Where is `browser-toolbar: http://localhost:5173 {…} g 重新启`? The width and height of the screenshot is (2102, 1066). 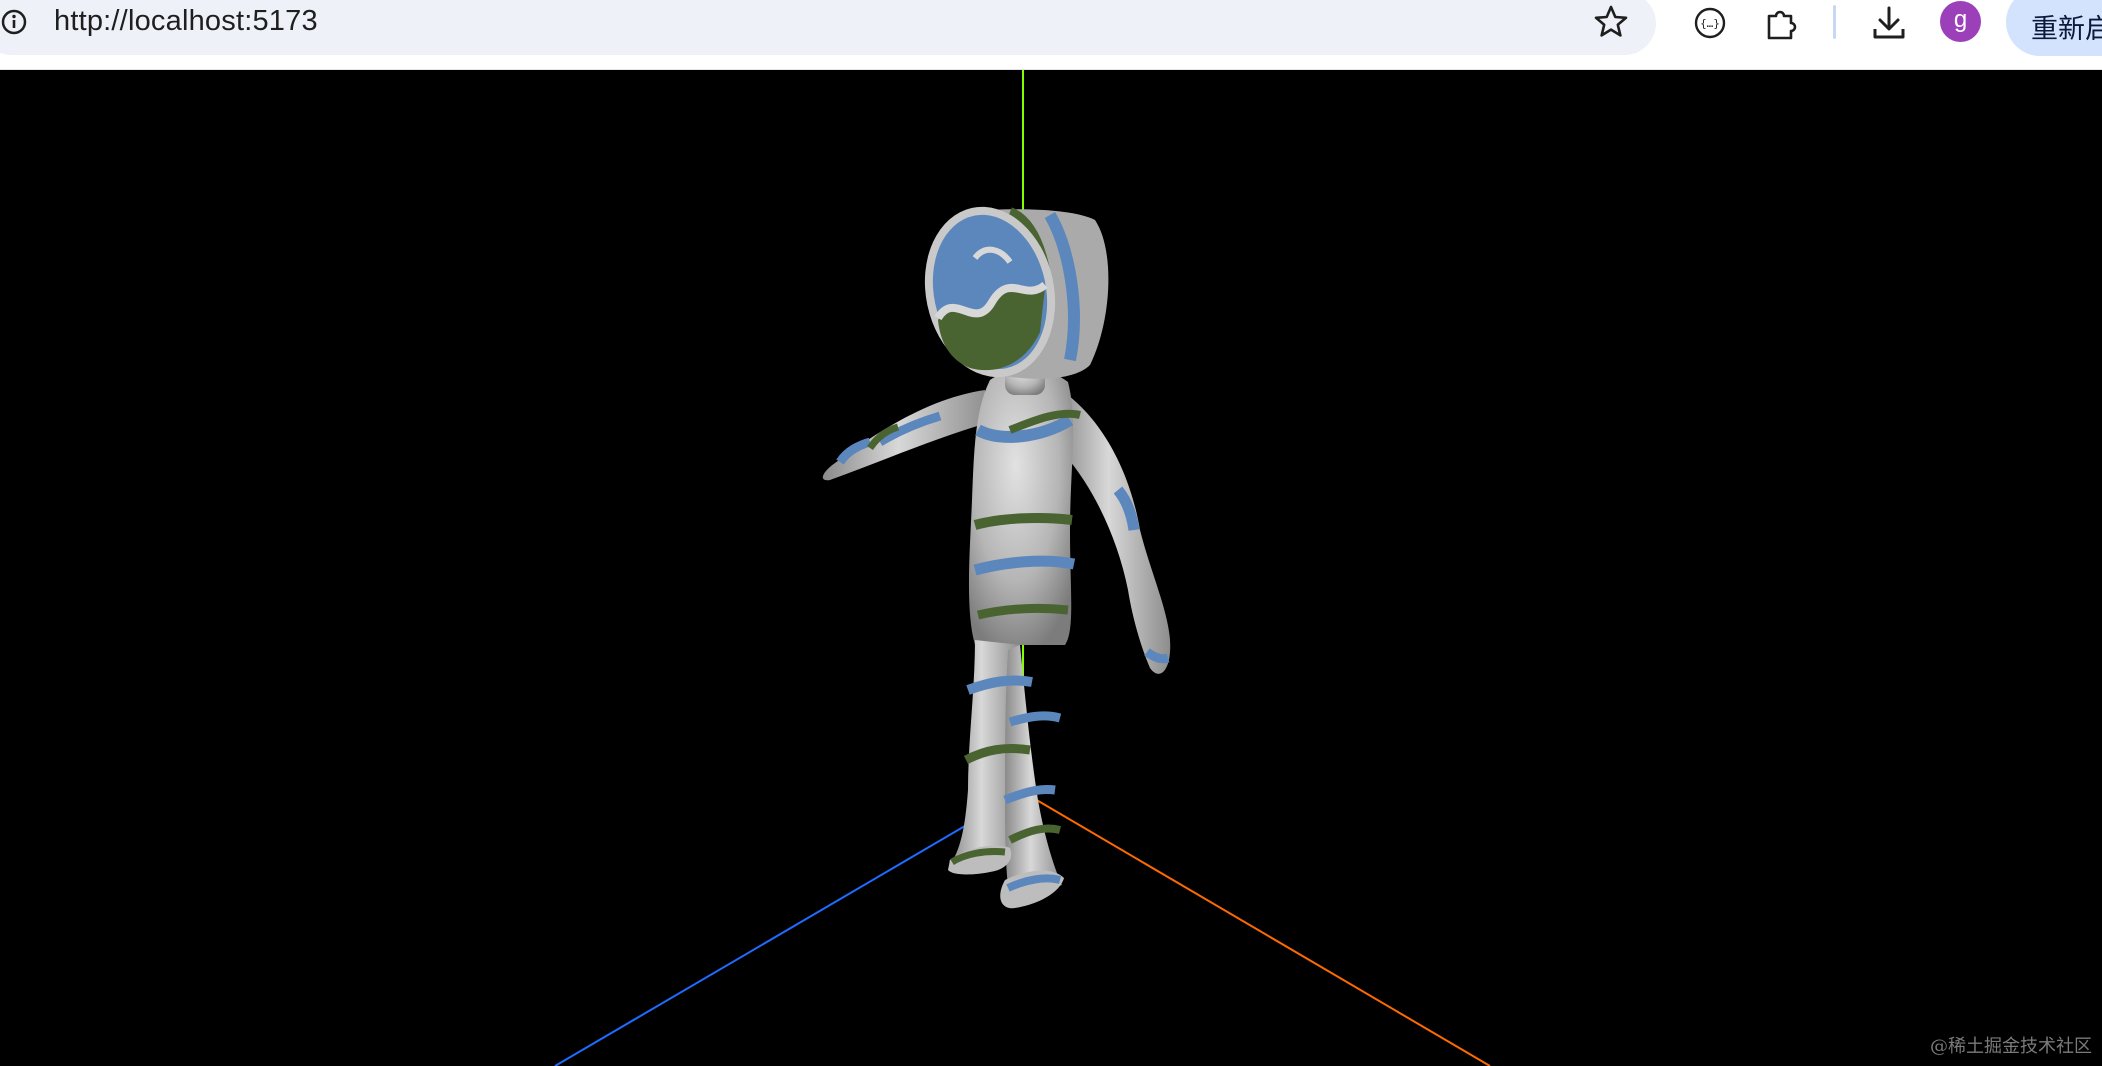 browser-toolbar: http://localhost:5173 {…} g 重新启 is located at coordinates (1051, 35).